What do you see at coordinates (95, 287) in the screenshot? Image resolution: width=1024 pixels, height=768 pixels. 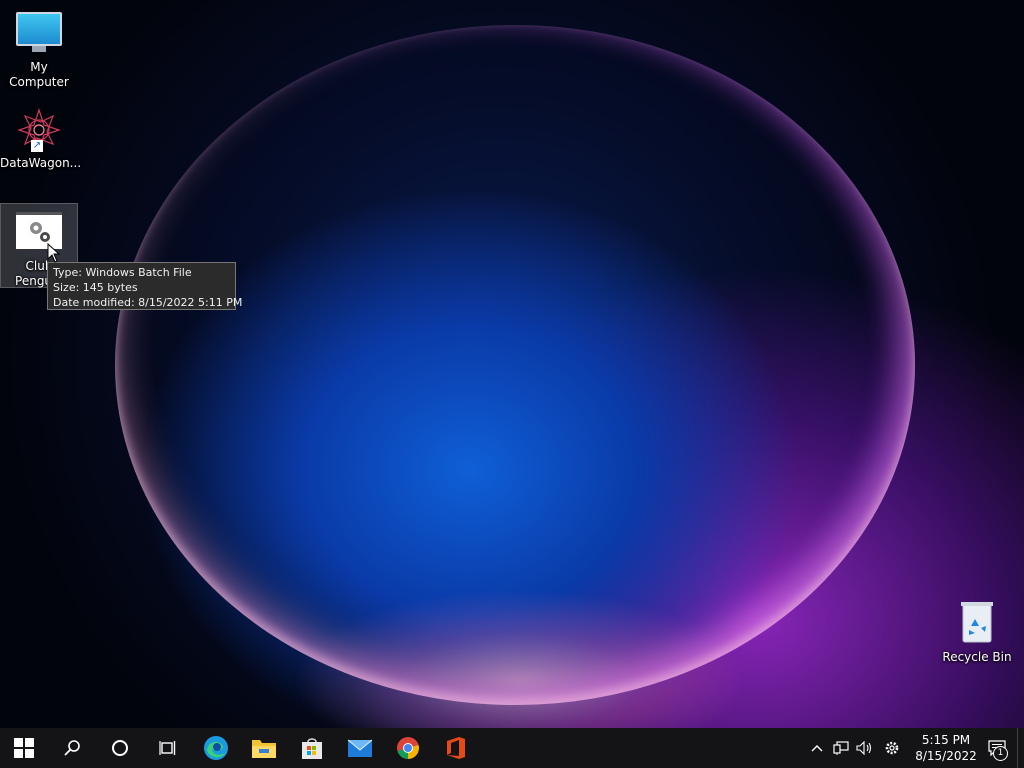 I see `tooltip-size: Size: 145 bytes` at bounding box center [95, 287].